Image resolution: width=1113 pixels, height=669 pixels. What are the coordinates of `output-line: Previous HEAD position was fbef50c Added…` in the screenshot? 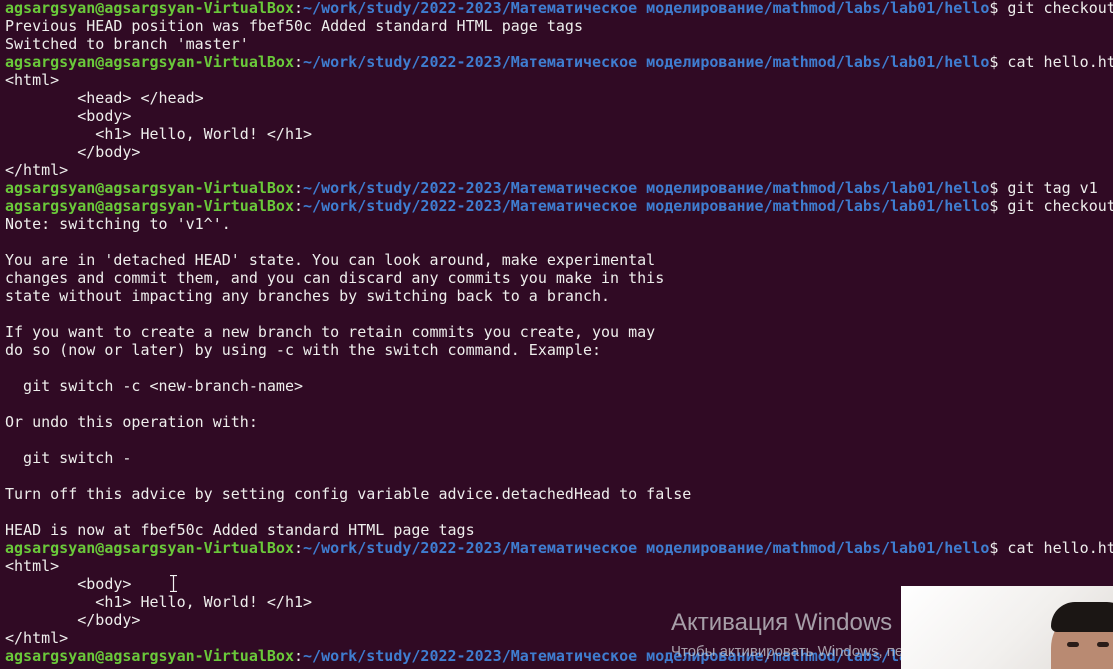 It's located at (294, 26).